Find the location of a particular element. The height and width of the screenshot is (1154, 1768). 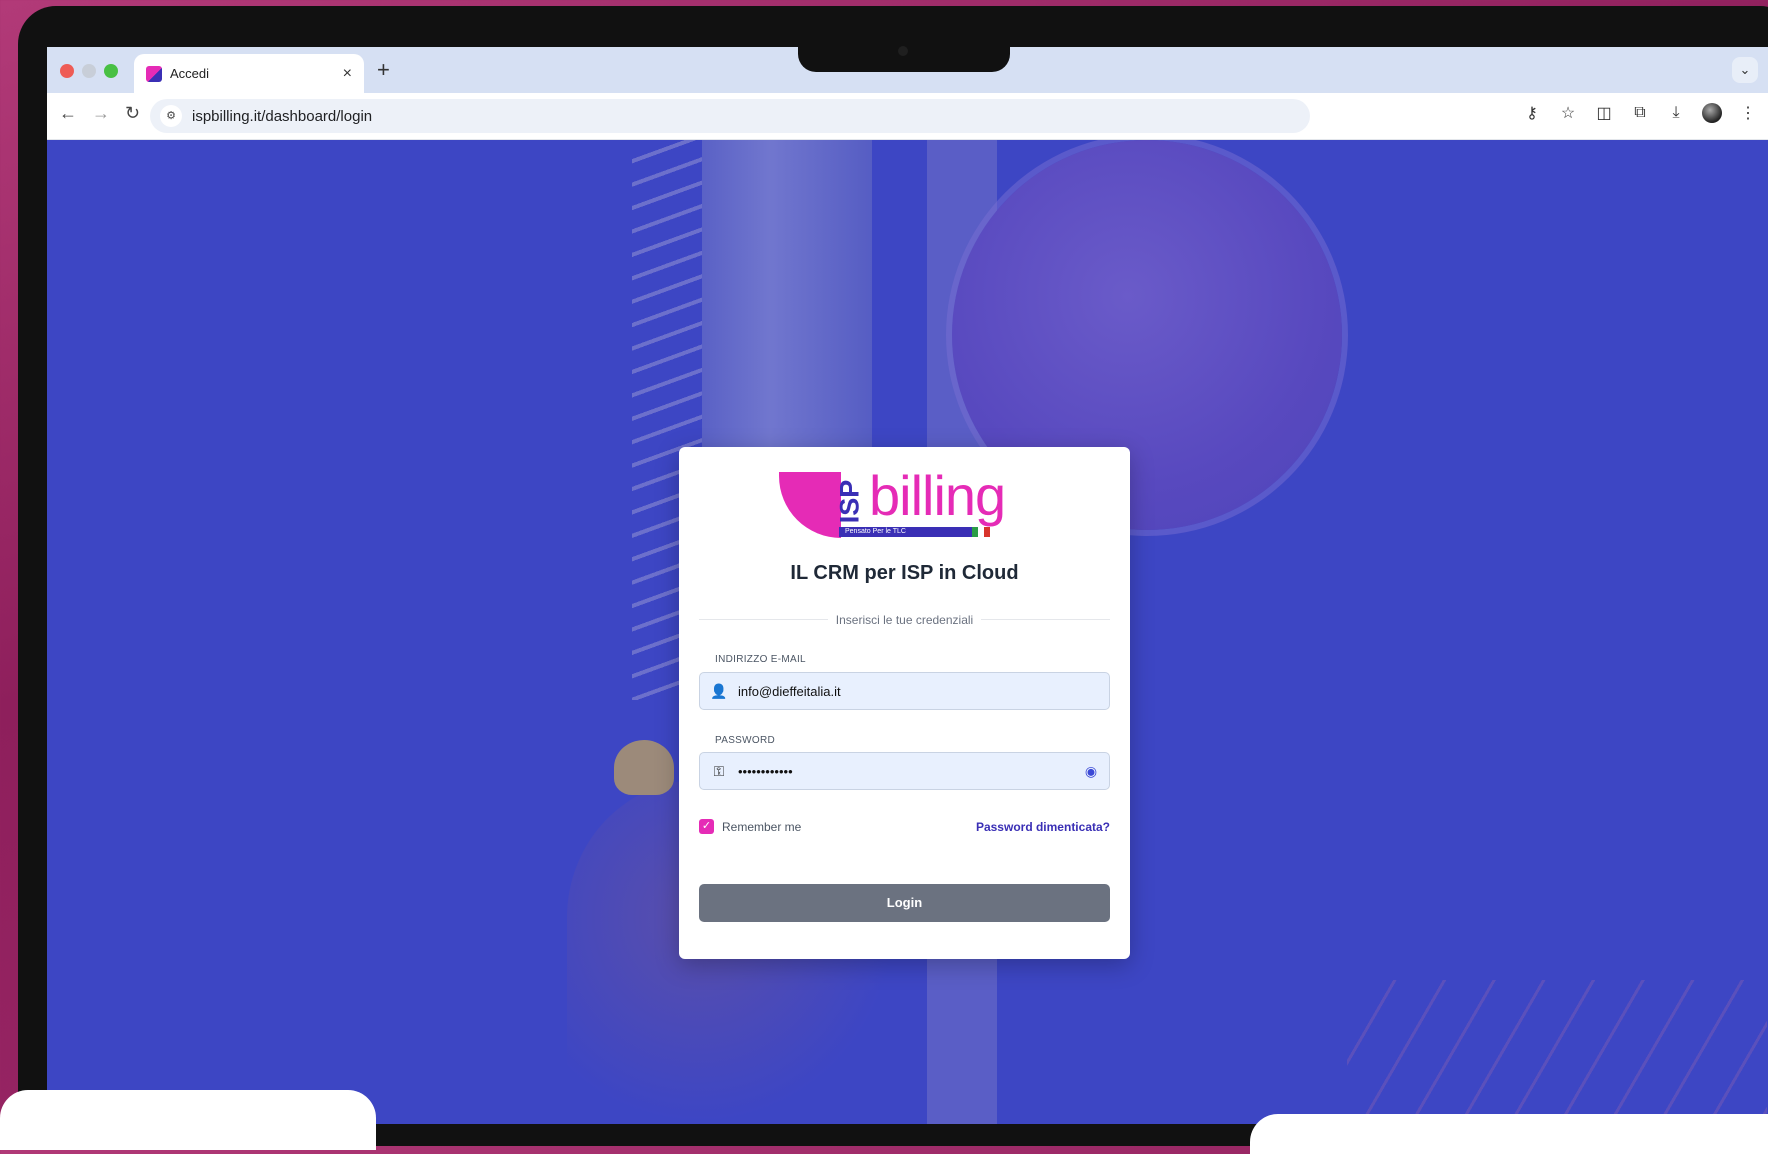

camera-notch is located at coordinates (904, 56).